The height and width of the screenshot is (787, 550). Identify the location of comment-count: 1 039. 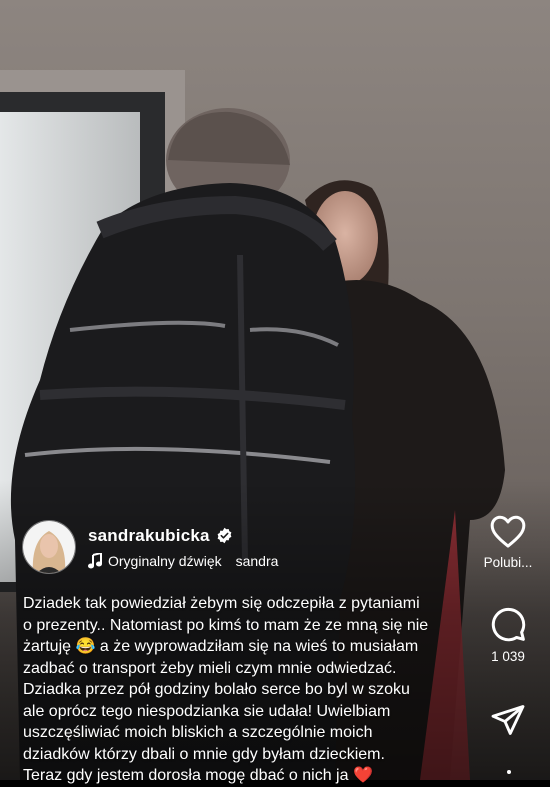
(508, 656).